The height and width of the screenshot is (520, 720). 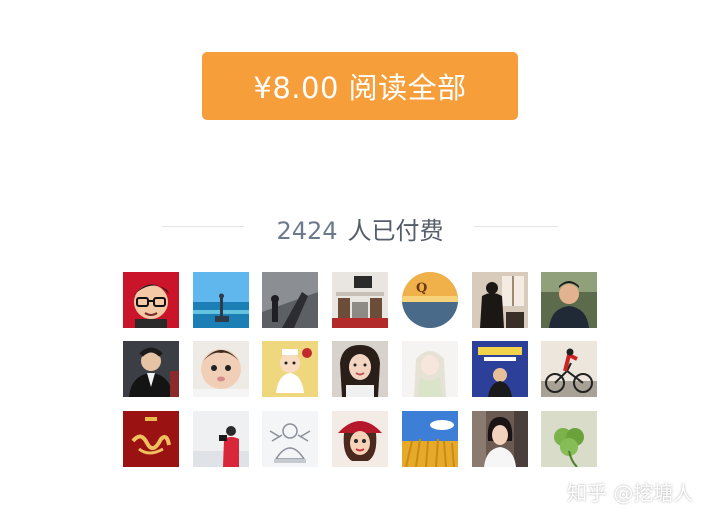 I want to click on avatar-red-calligraphy, so click(x=151, y=439).